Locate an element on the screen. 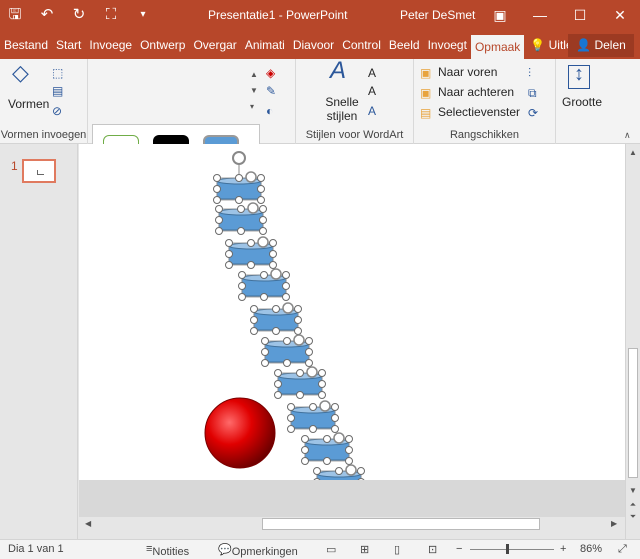 The width and height of the screenshot is (640, 559). slide-thumbnail is located at coordinates (39, 171).